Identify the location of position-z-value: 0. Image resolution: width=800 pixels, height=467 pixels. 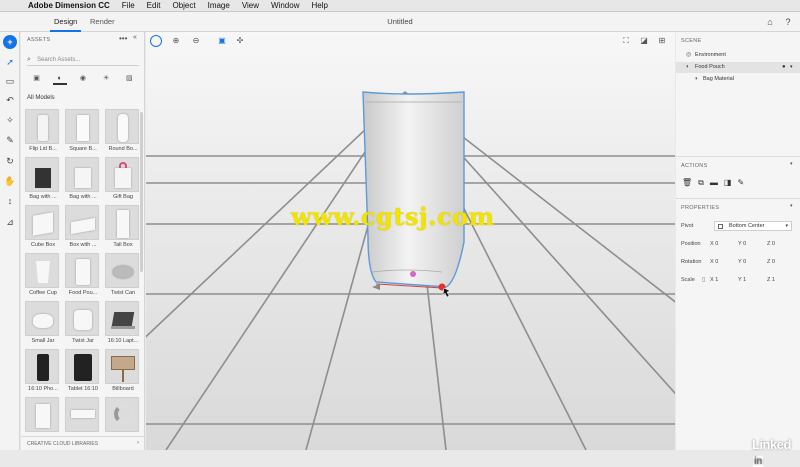
(773, 244).